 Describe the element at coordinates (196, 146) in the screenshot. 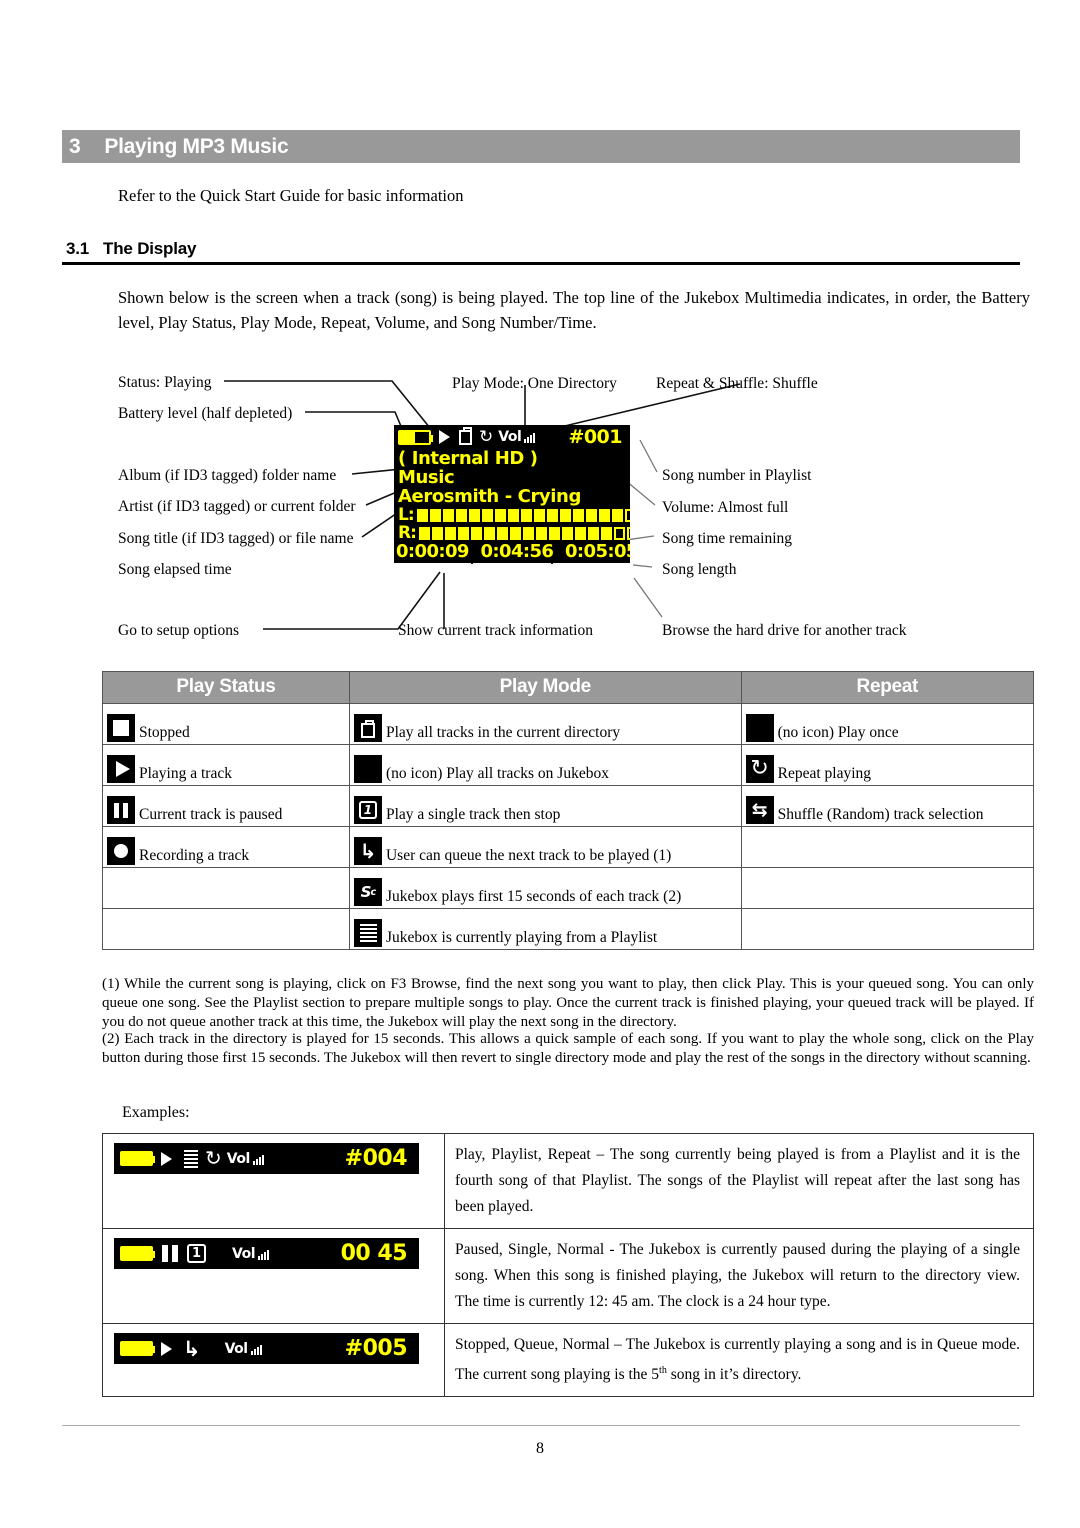

I see `chapter-title: Playing MP3 Music` at that location.